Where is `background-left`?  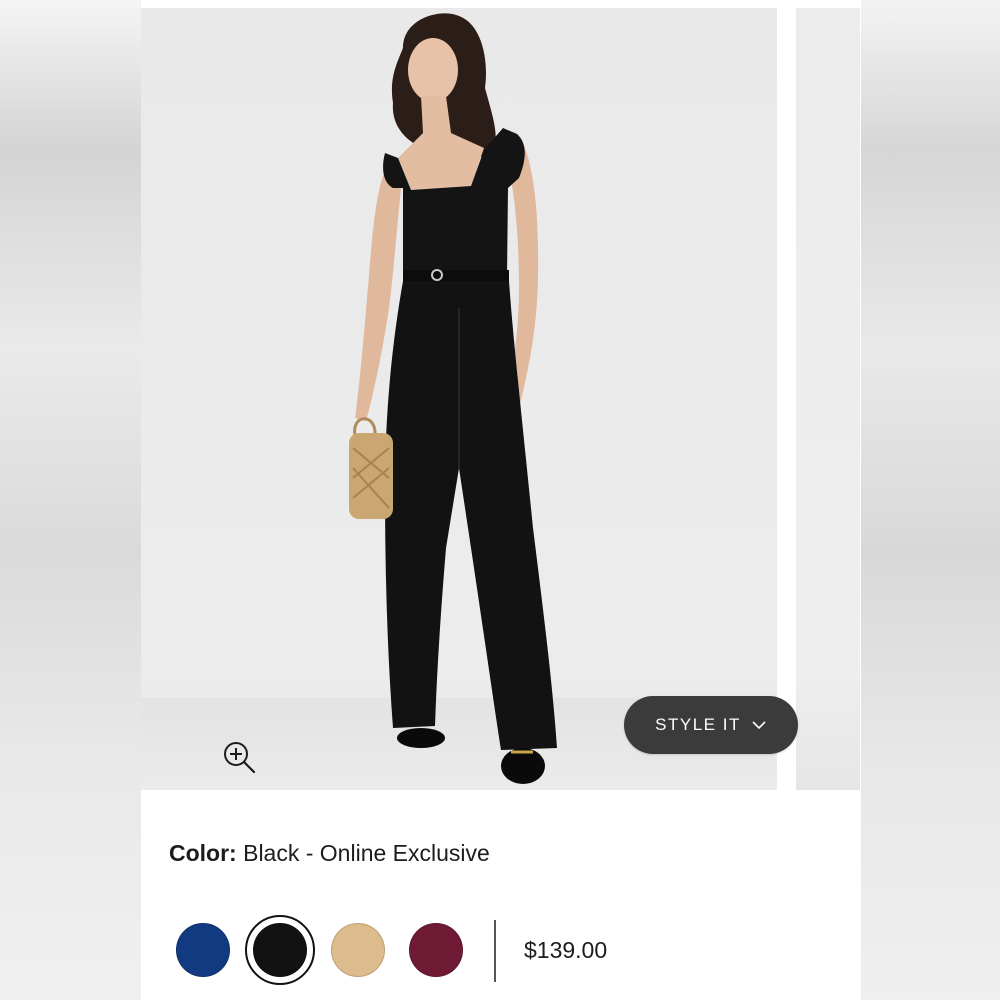
background-left is located at coordinates (70, 500).